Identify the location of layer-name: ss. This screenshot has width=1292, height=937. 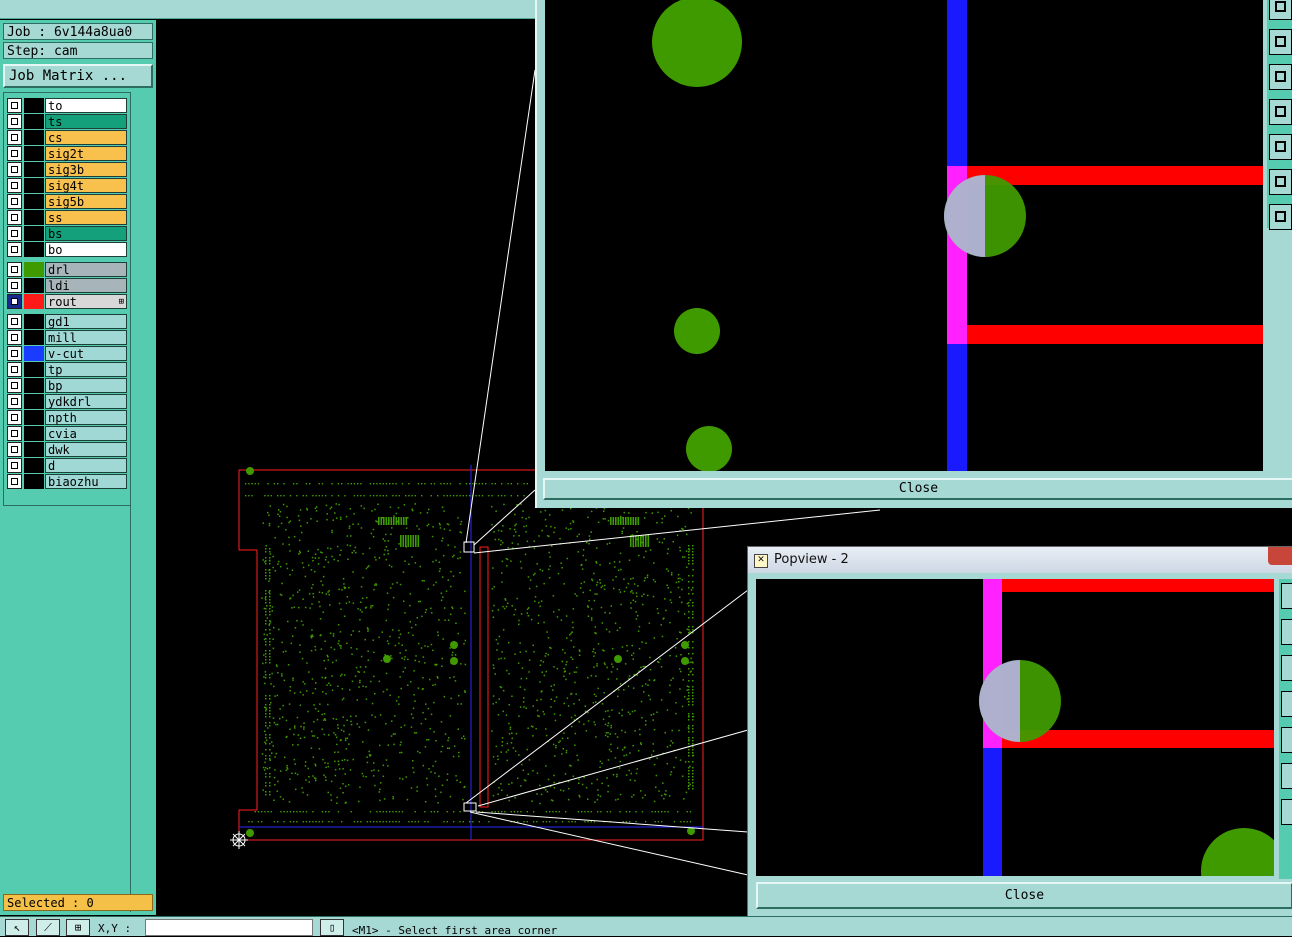
(86, 217).